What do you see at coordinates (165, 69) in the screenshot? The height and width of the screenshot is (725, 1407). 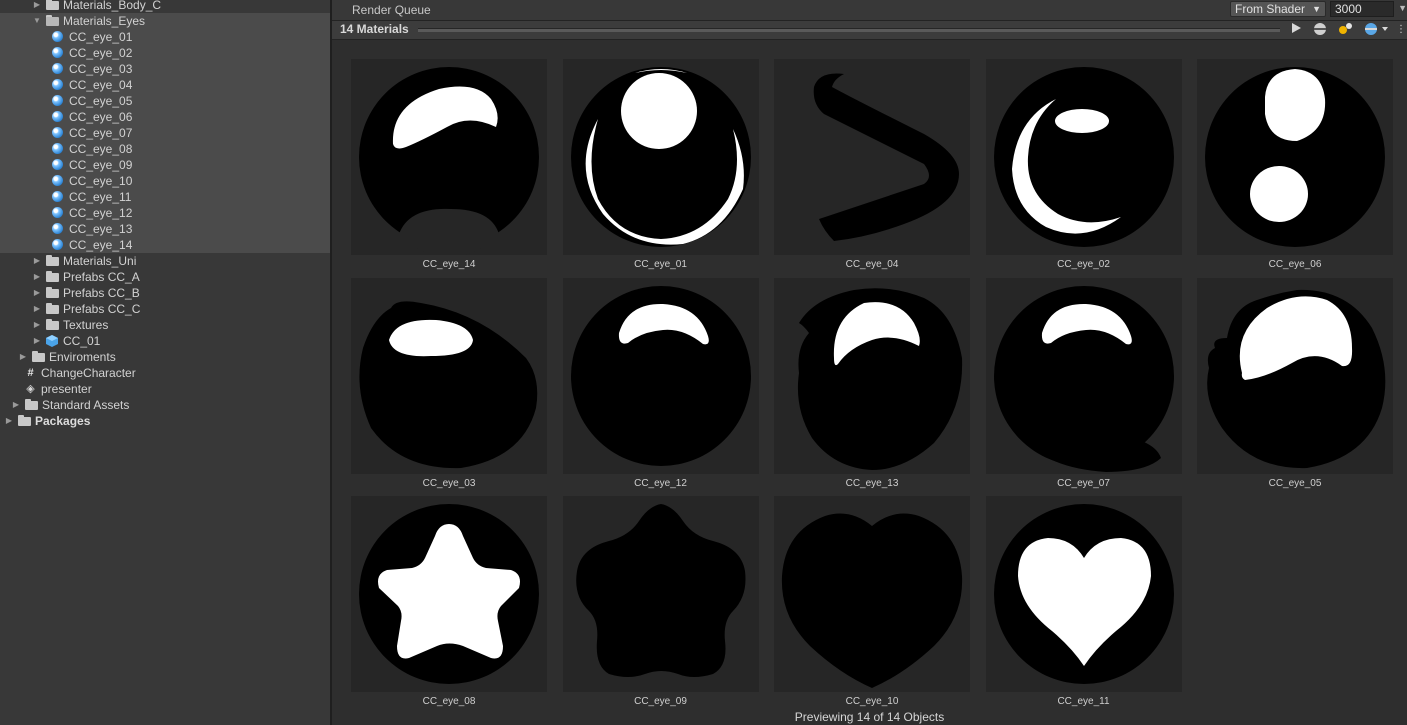 I see `tree-item: CC_eye_03` at bounding box center [165, 69].